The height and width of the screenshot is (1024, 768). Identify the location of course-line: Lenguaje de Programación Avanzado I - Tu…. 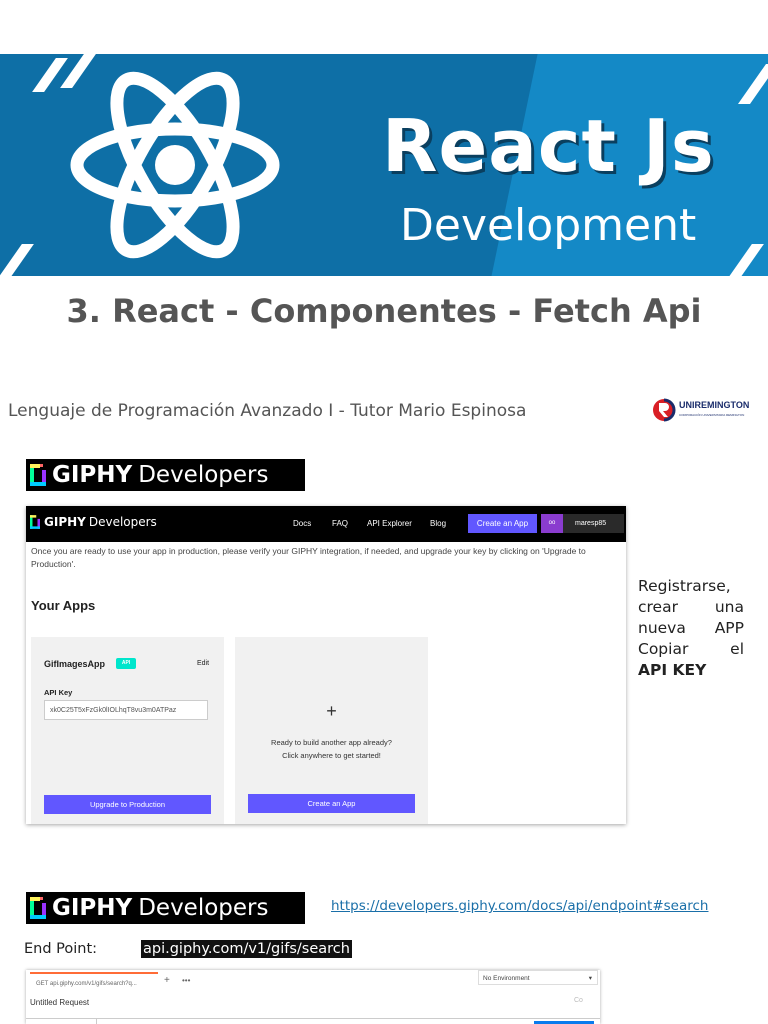
(267, 411).